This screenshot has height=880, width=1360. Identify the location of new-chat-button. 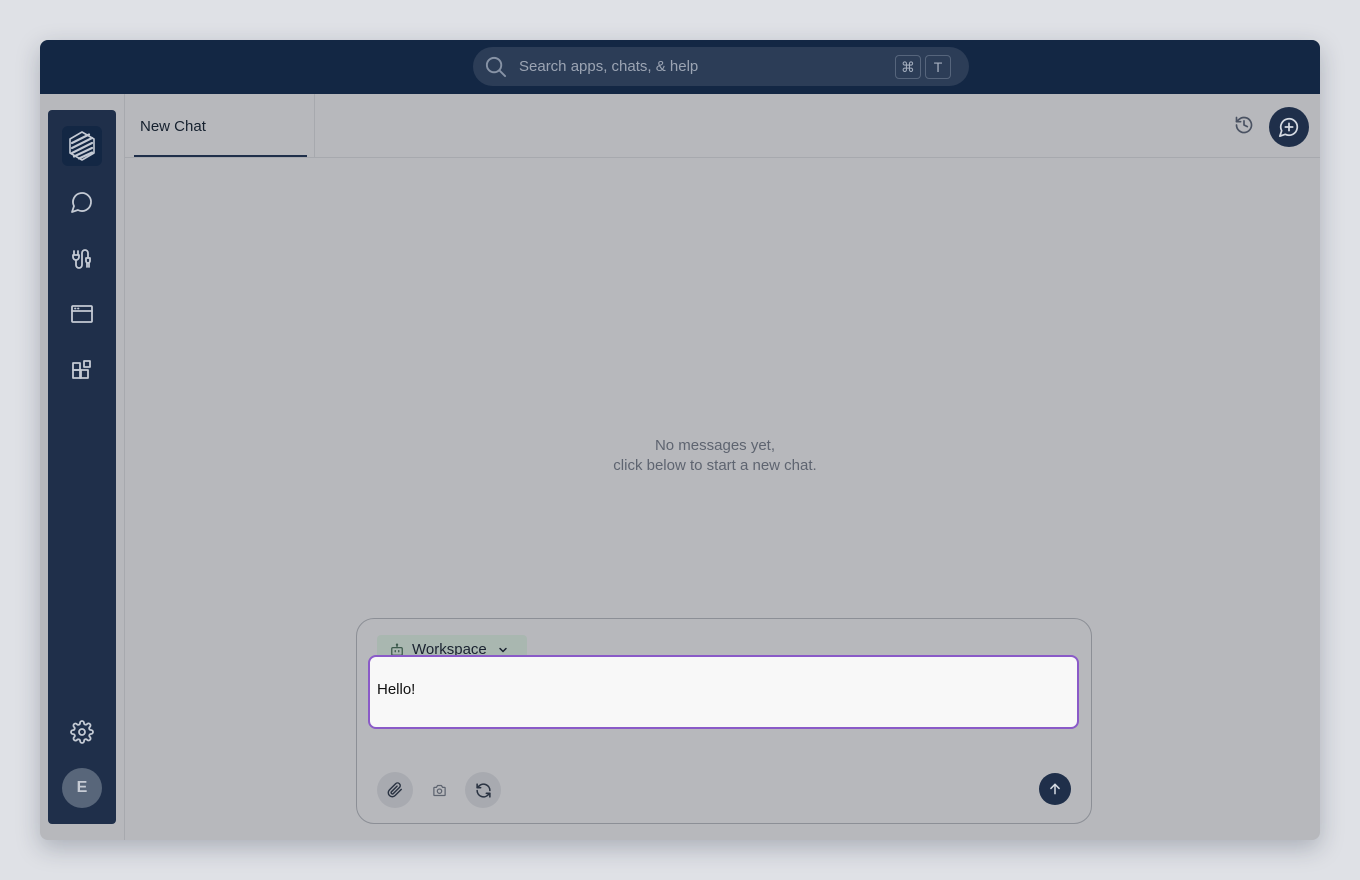
(1289, 127).